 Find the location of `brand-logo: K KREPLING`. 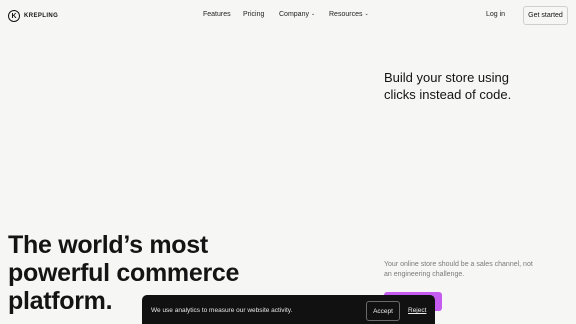

brand-logo: K KREPLING is located at coordinates (33, 16).